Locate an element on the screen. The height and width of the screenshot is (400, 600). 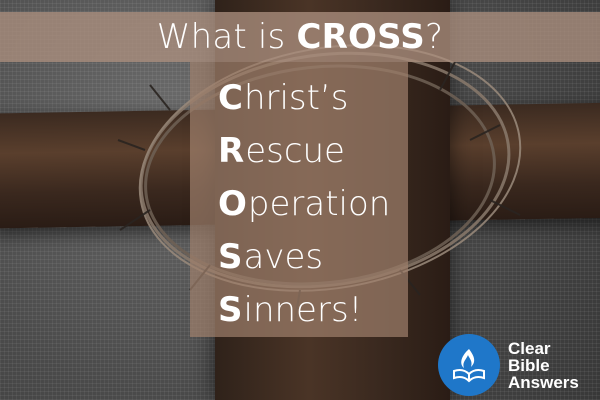
title-suffix: ? is located at coordinates (434, 37).